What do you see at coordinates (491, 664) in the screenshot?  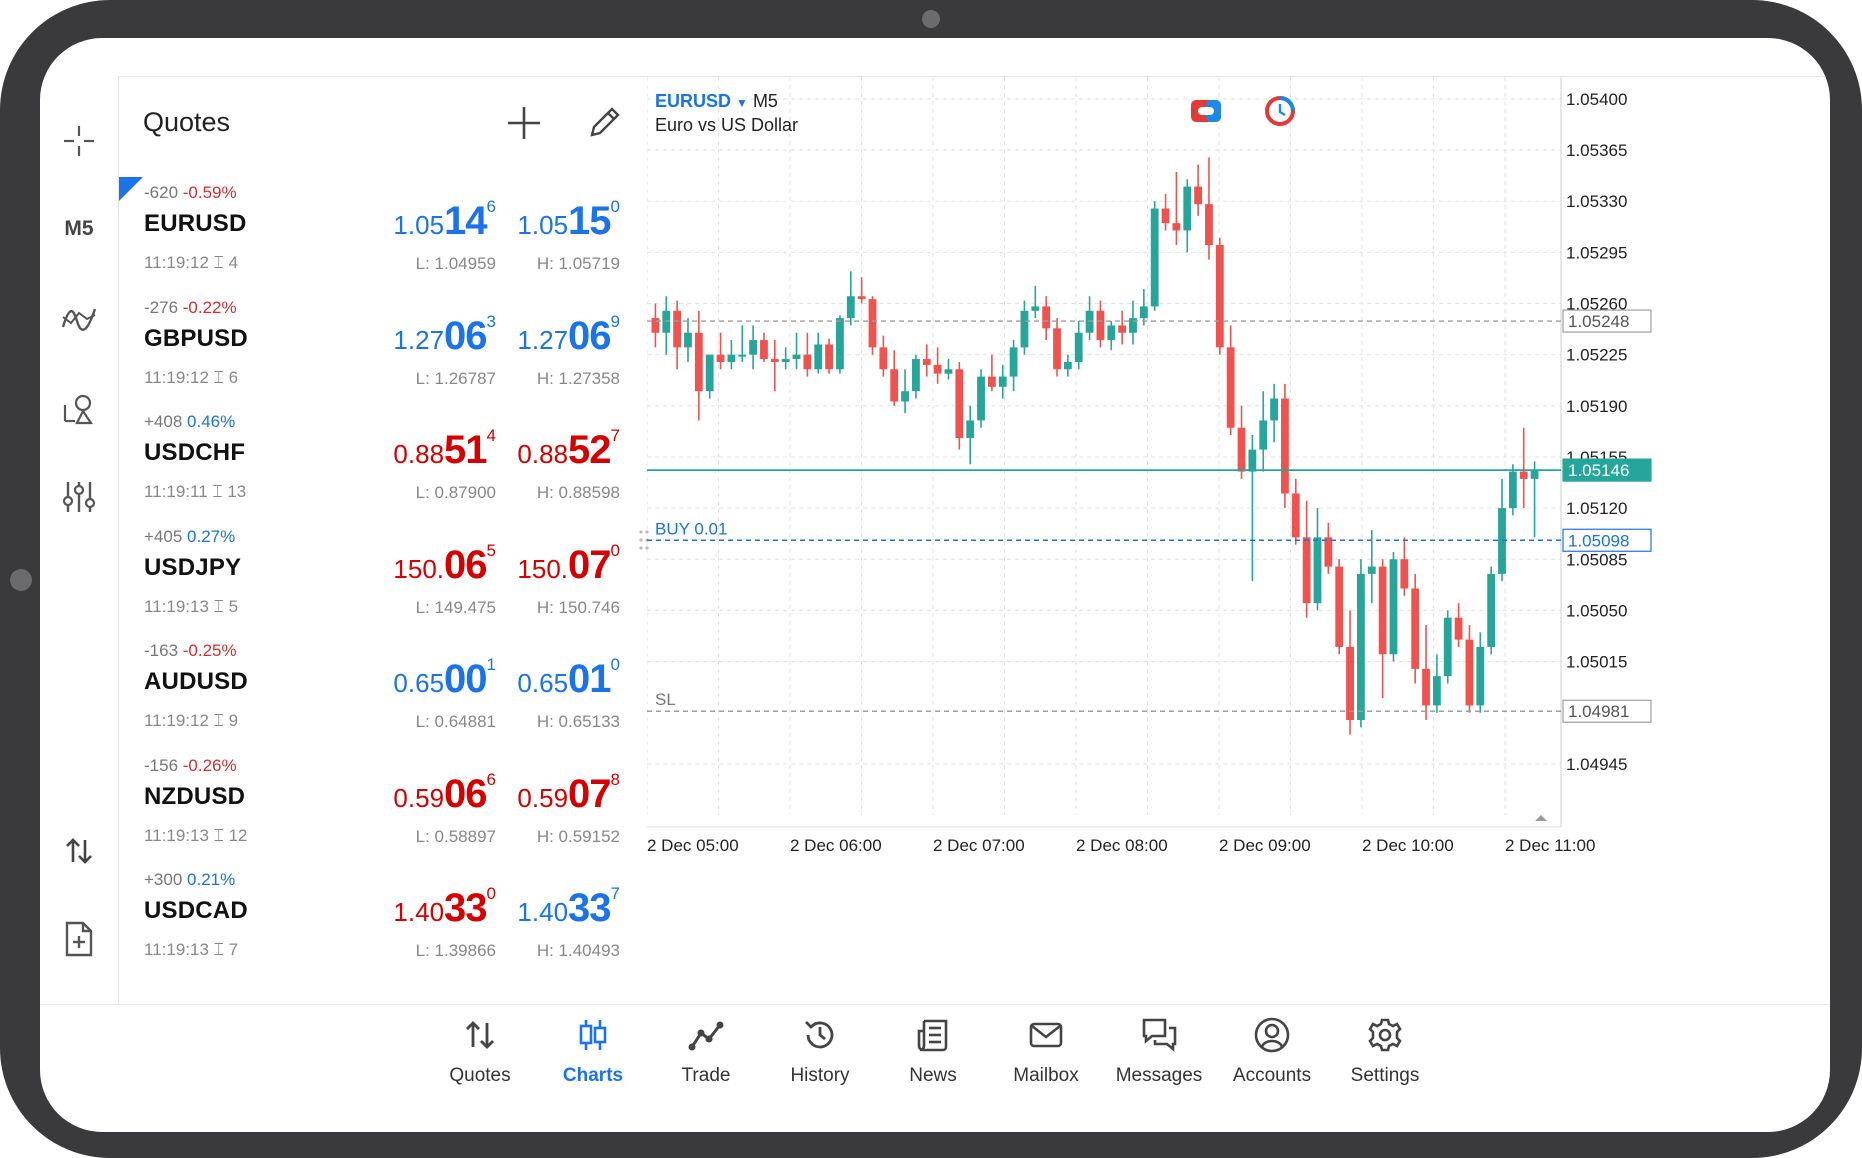 I see `bid-price-fraction: 1` at bounding box center [491, 664].